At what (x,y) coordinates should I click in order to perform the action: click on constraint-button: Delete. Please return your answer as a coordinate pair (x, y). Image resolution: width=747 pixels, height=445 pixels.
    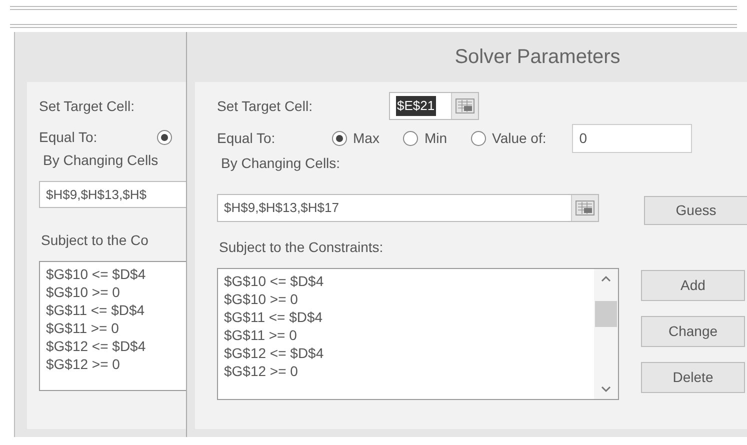
    Looking at the image, I should click on (693, 377).